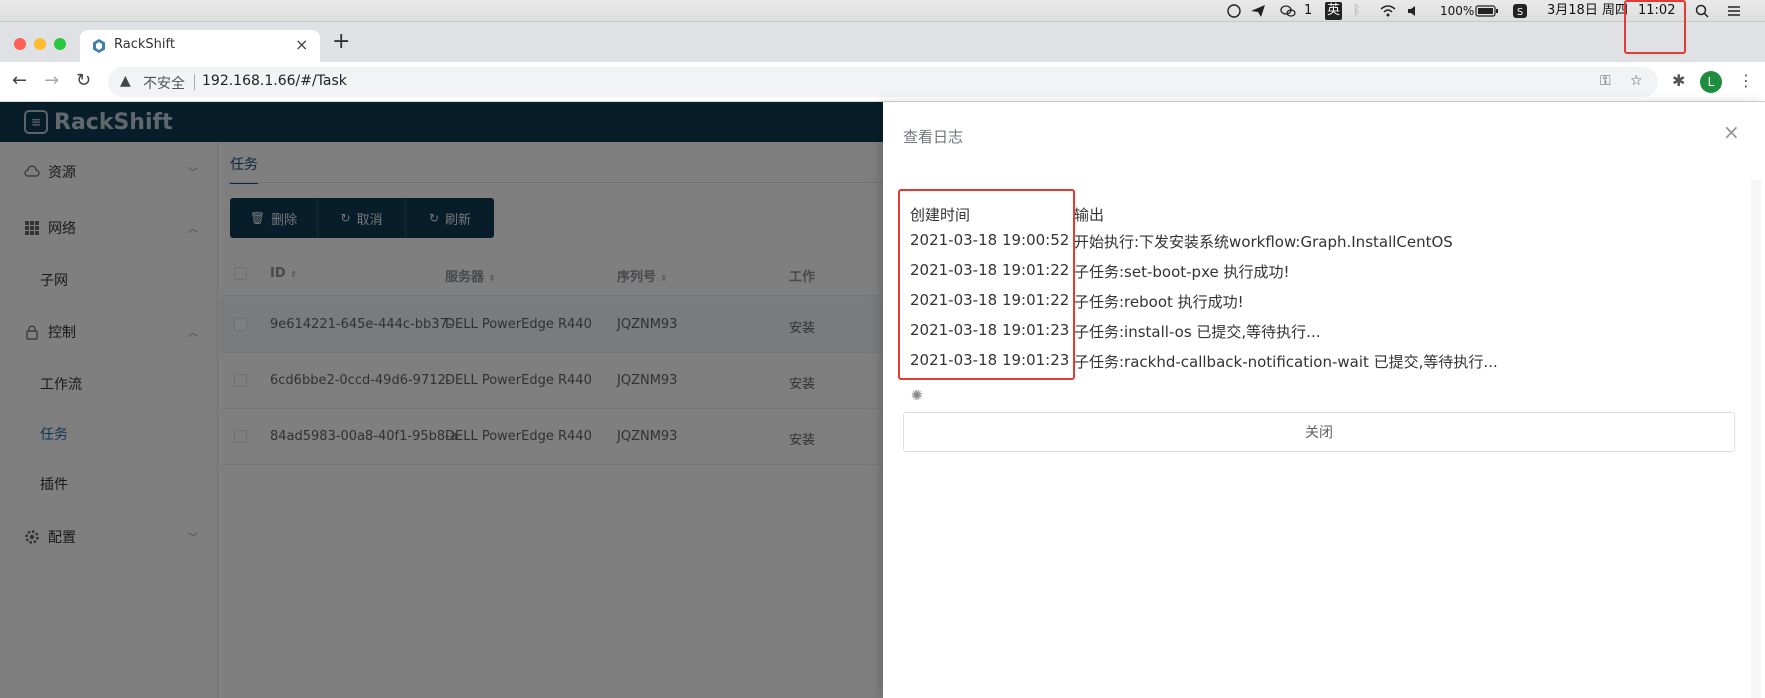 The height and width of the screenshot is (698, 1765). Describe the element at coordinates (1263, 242) in the screenshot. I see `log-output: 开始执行:下发安装系统workflow:Graph.InstallCentOS` at that location.